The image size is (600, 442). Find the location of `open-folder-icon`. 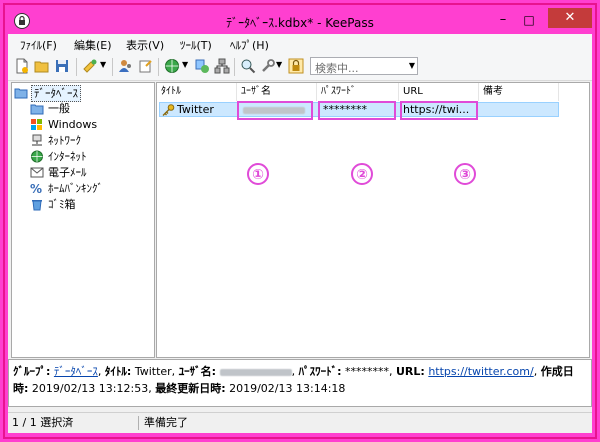

open-folder-icon is located at coordinates (42, 66).